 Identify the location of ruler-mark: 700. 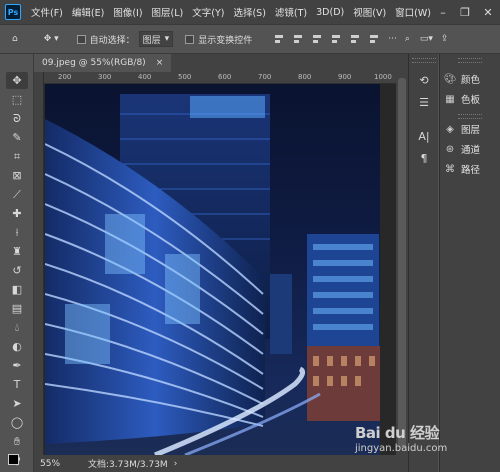
(265, 77).